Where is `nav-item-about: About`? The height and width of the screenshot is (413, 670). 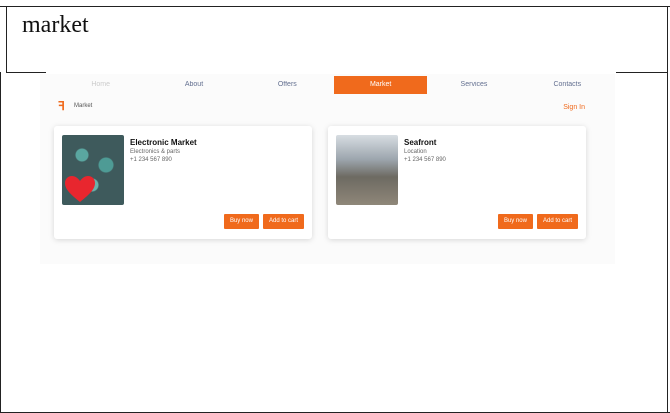 nav-item-about: About is located at coordinates (193, 85).